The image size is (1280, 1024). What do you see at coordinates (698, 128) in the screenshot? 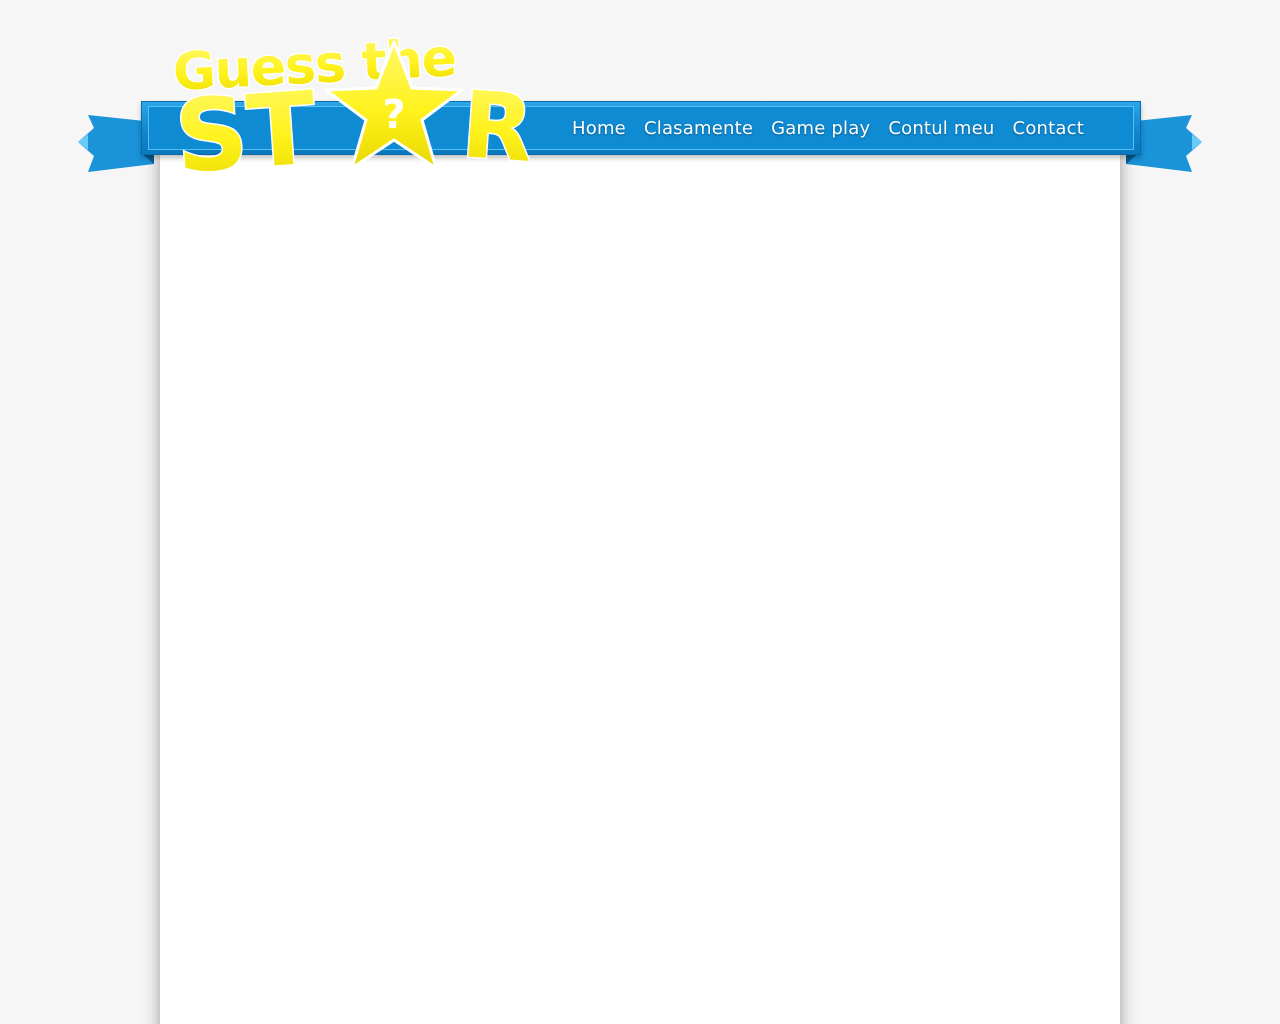
I see `nav-clasamente: Clasamente` at bounding box center [698, 128].